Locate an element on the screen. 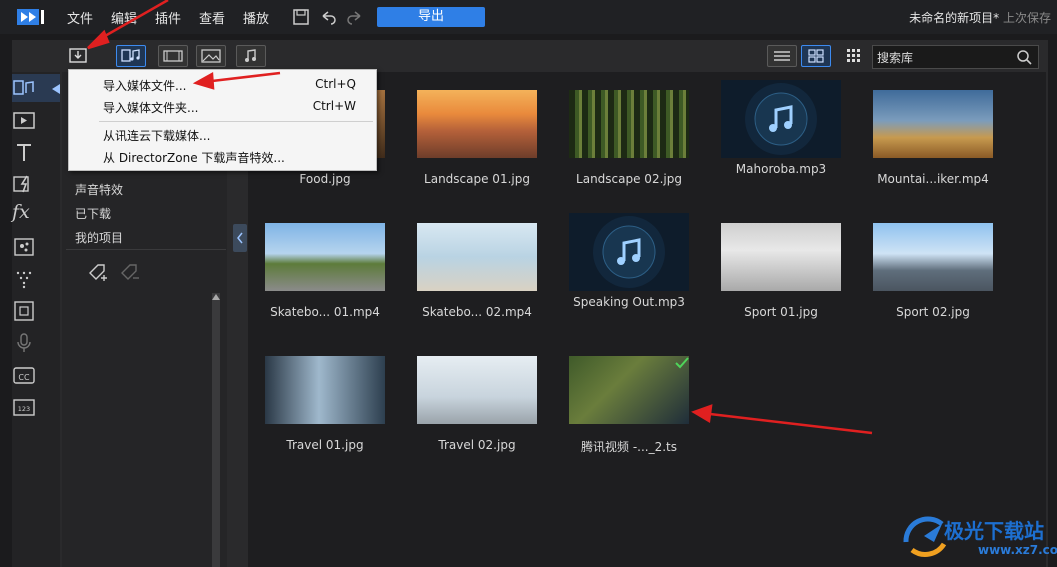 This screenshot has width=1057, height=567. library-item-downloaded: 已下载 is located at coordinates (93, 213).